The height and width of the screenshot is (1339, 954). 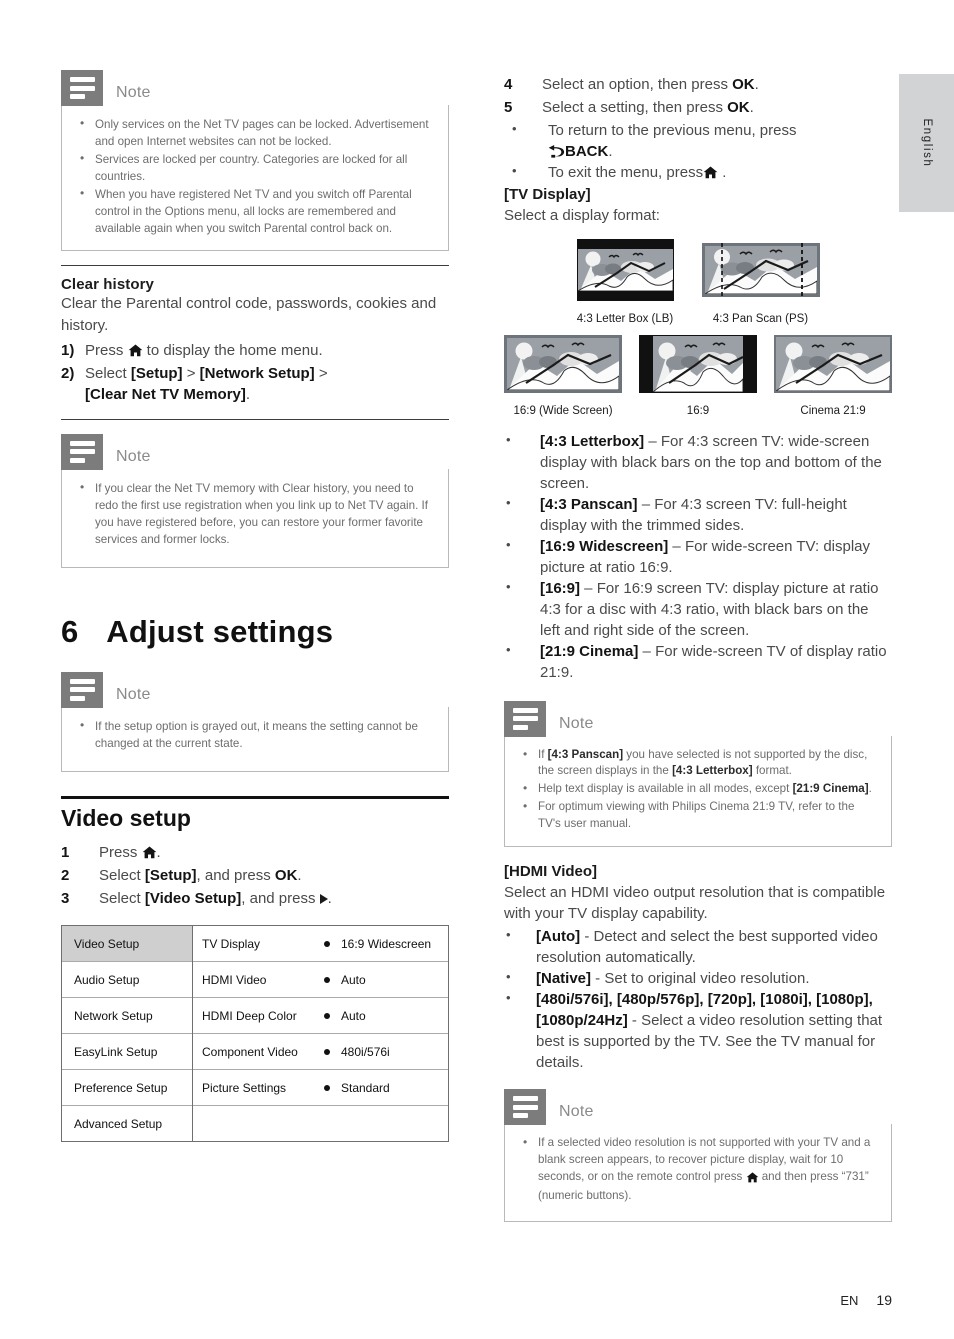 What do you see at coordinates (386, 943) in the screenshot?
I see `menu-option-value: 16:9 Widescreen` at bounding box center [386, 943].